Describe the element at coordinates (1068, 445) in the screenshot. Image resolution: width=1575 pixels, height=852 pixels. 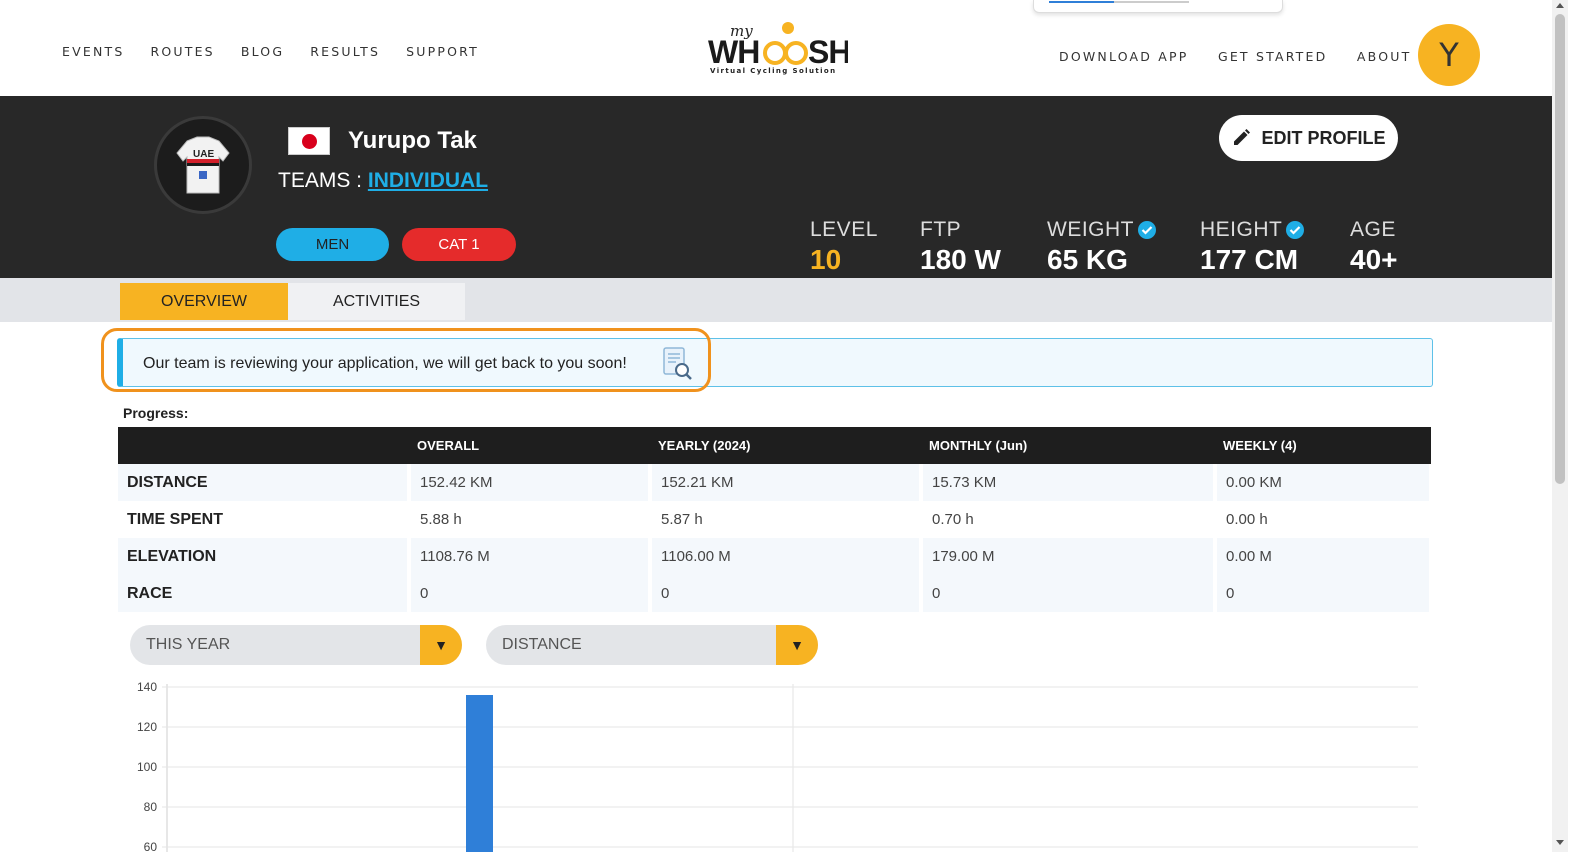
I see `table-header: MONTHLY (Jun)` at that location.